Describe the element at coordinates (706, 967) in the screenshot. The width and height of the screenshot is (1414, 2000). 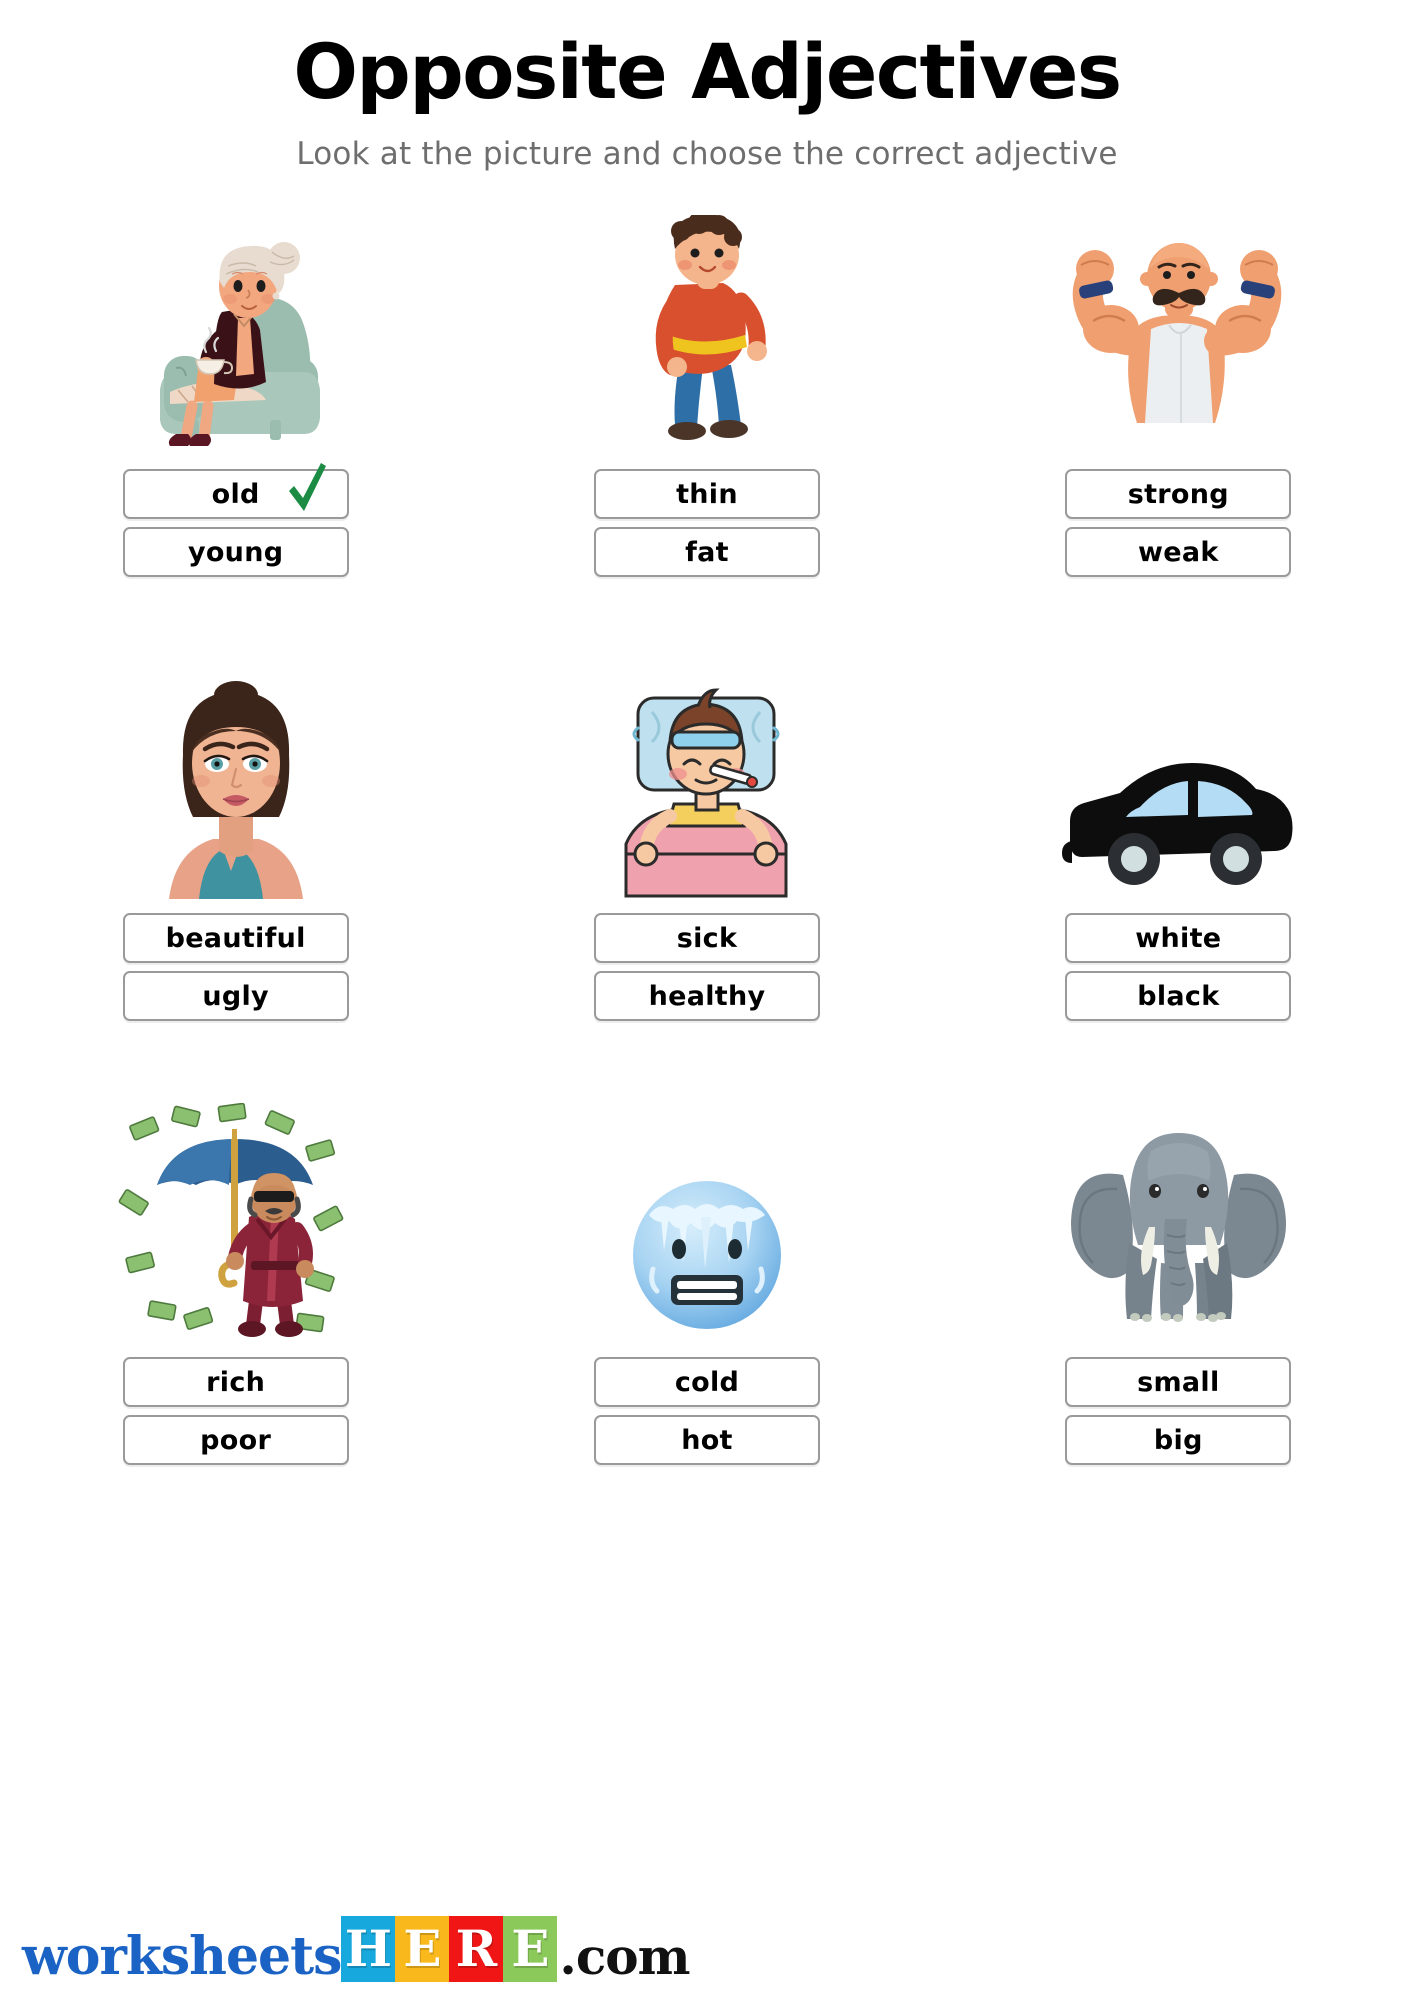
I see `answer-options: sick healthy` at that location.